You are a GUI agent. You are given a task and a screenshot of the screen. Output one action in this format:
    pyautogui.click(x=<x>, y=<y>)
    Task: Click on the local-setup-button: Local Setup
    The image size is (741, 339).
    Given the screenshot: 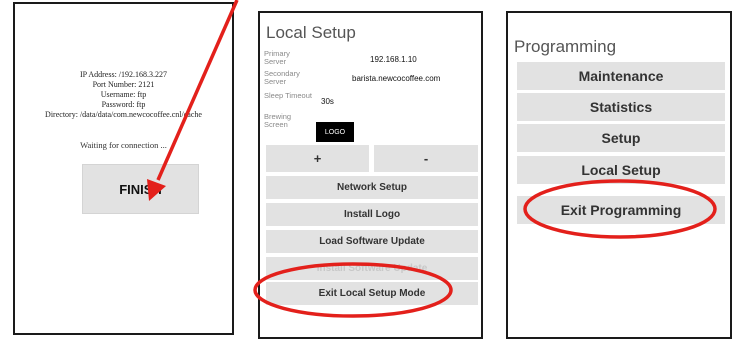 What is the action you would take?
    pyautogui.click(x=621, y=170)
    